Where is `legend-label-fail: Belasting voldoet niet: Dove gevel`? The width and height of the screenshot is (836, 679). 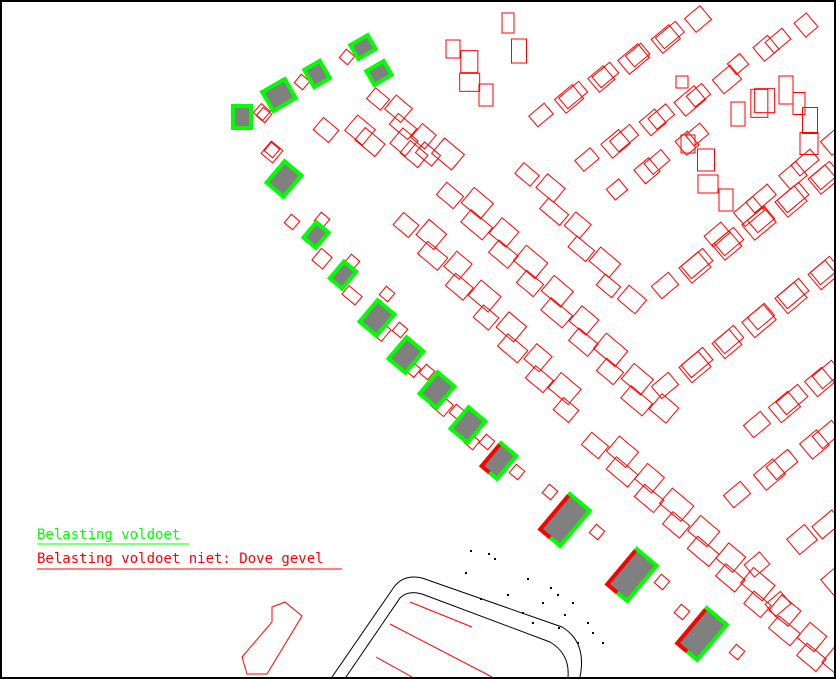 legend-label-fail: Belasting voldoet niet: Dove gevel is located at coordinates (180, 559).